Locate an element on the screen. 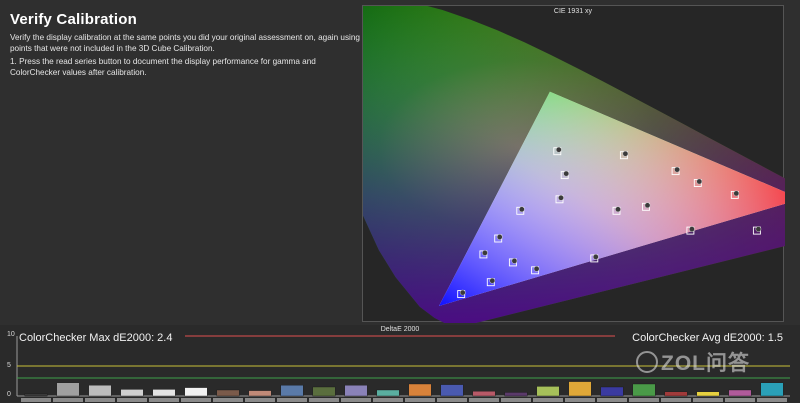 The width and height of the screenshot is (800, 403). y-tick-label: 10 is located at coordinates (11, 334).